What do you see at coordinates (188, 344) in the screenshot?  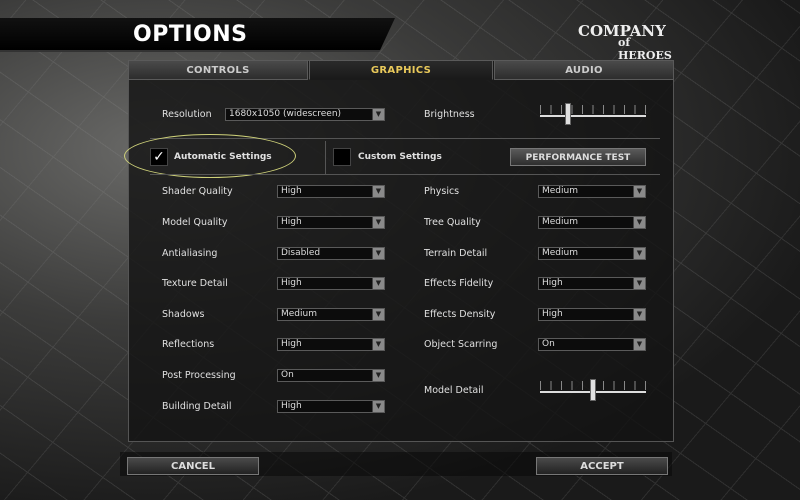 I see `reflections-label: Reflections` at bounding box center [188, 344].